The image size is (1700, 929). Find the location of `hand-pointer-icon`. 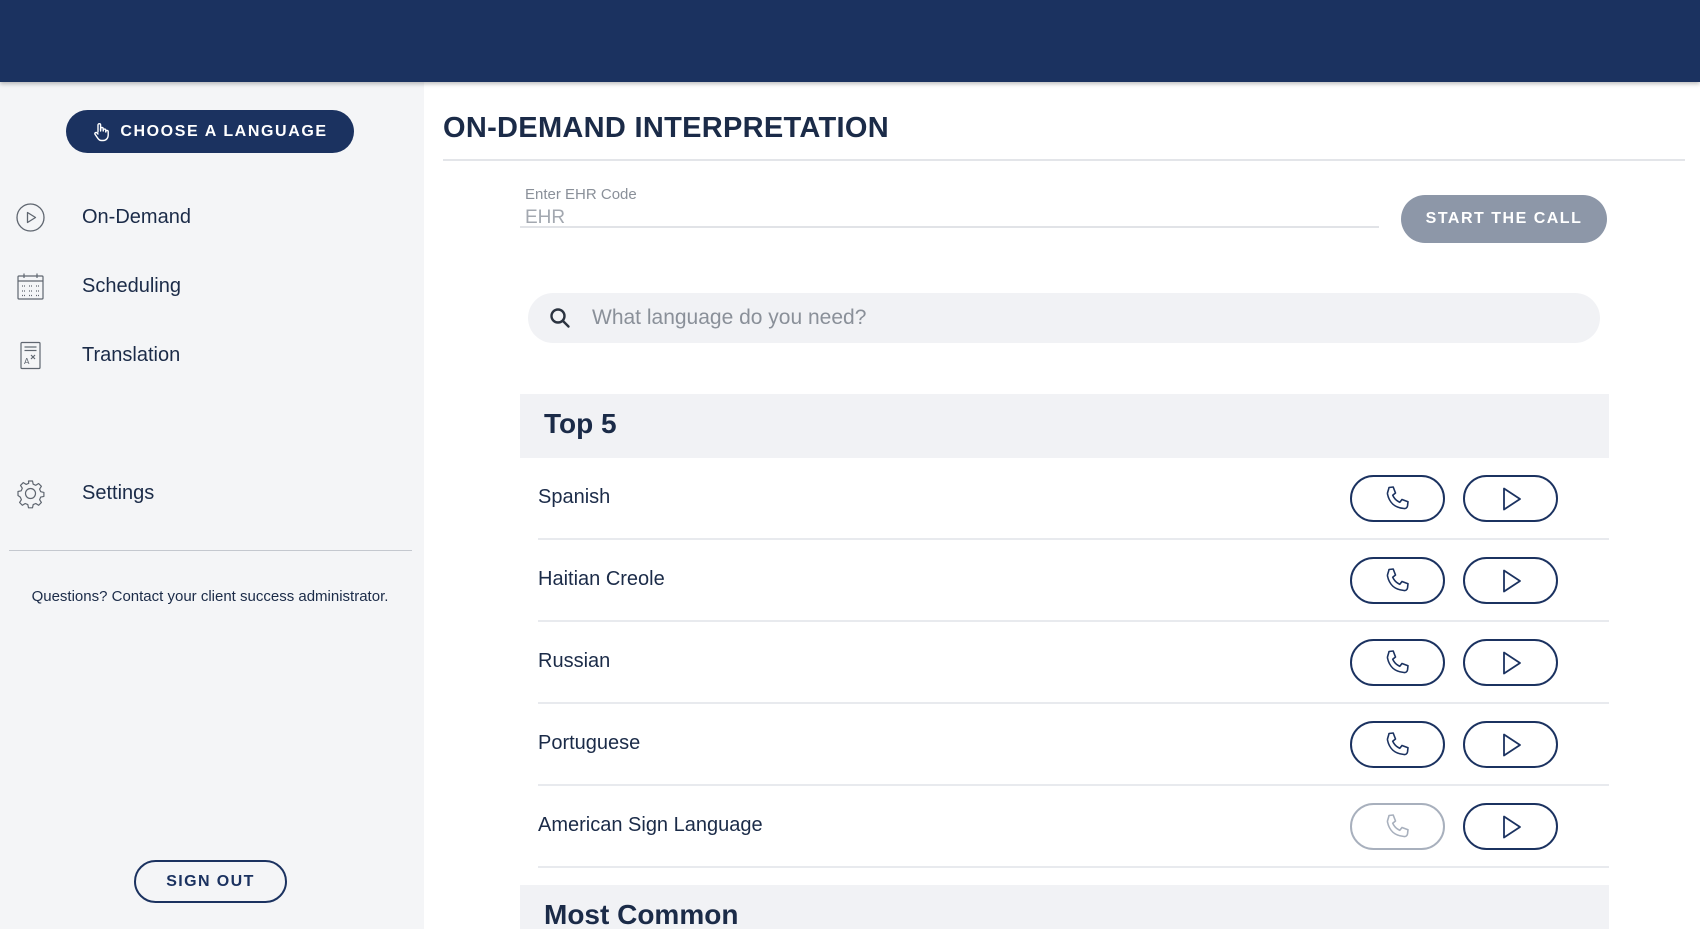

hand-pointer-icon is located at coordinates (102, 131).